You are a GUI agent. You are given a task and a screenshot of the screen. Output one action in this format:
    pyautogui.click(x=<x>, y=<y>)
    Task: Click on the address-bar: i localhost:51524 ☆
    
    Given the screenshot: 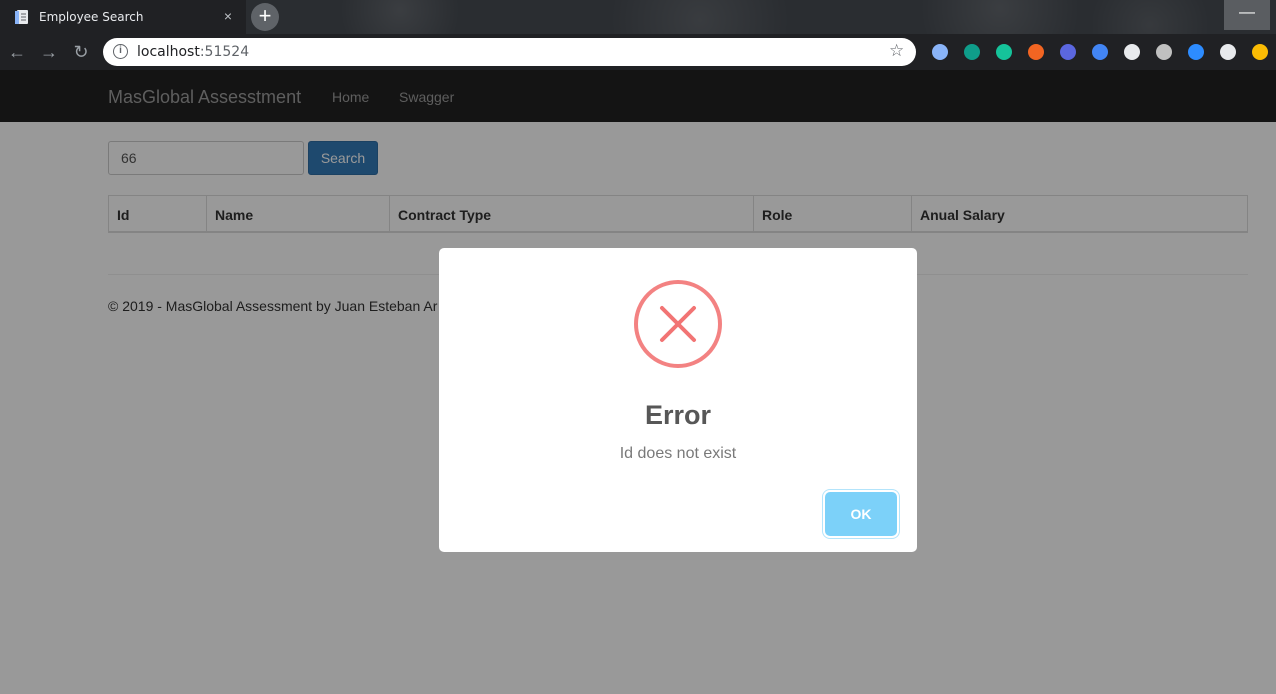 What is the action you would take?
    pyautogui.click(x=509, y=52)
    